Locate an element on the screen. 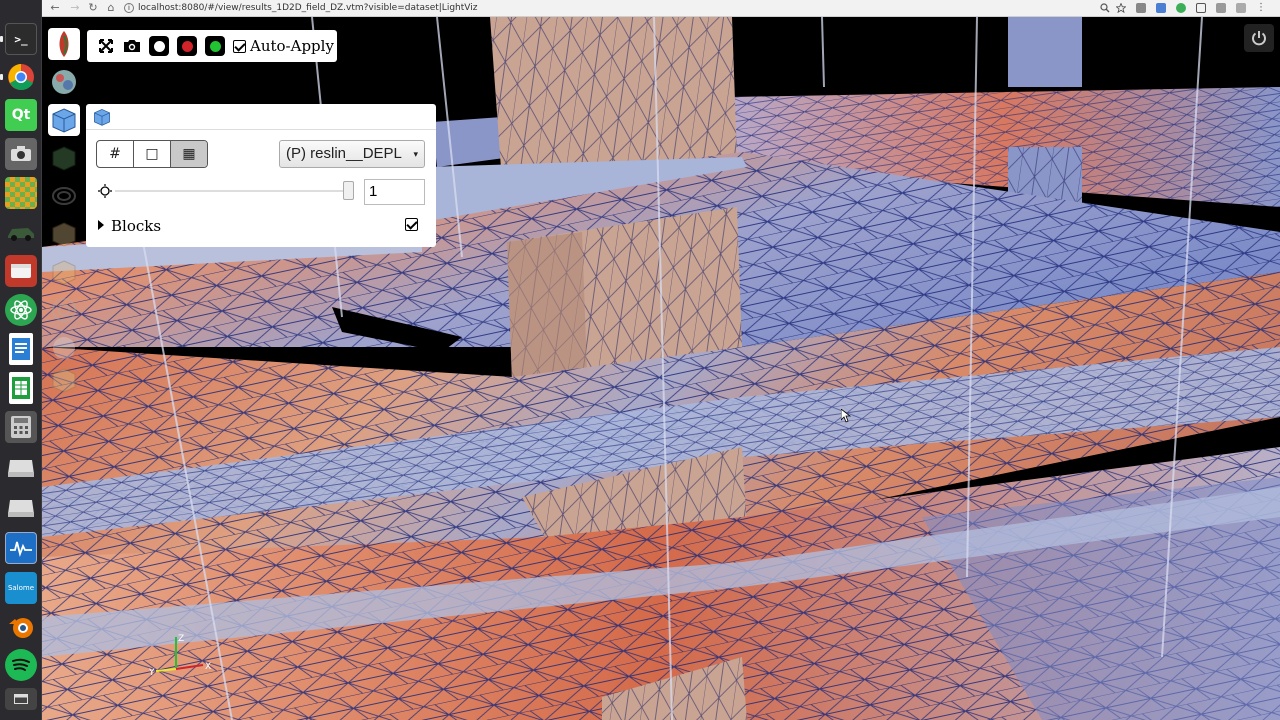  app-icon: Salome is located at coordinates (21, 588).